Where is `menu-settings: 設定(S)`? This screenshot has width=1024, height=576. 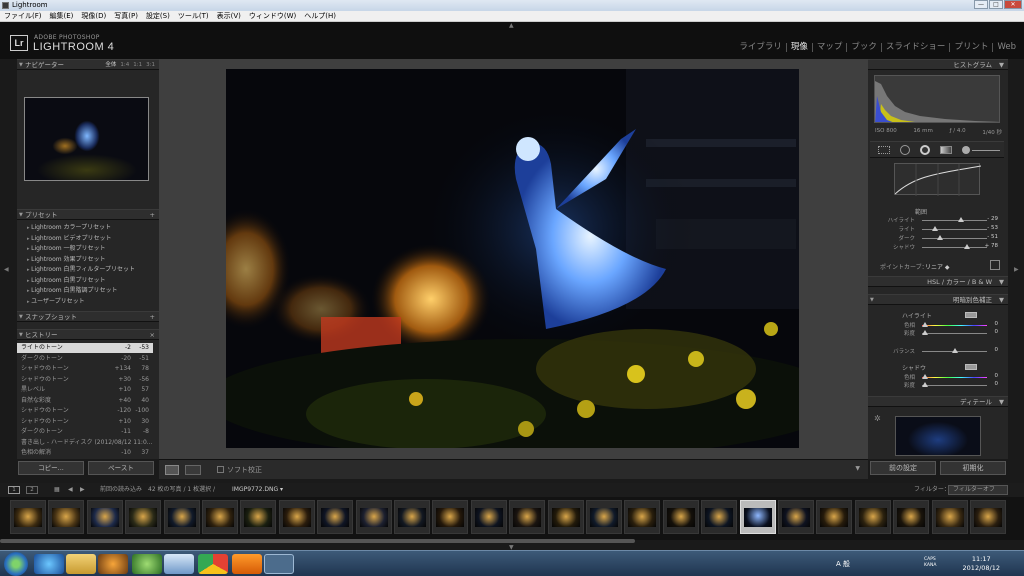
menu-settings: 設定(S) is located at coordinates (158, 16).